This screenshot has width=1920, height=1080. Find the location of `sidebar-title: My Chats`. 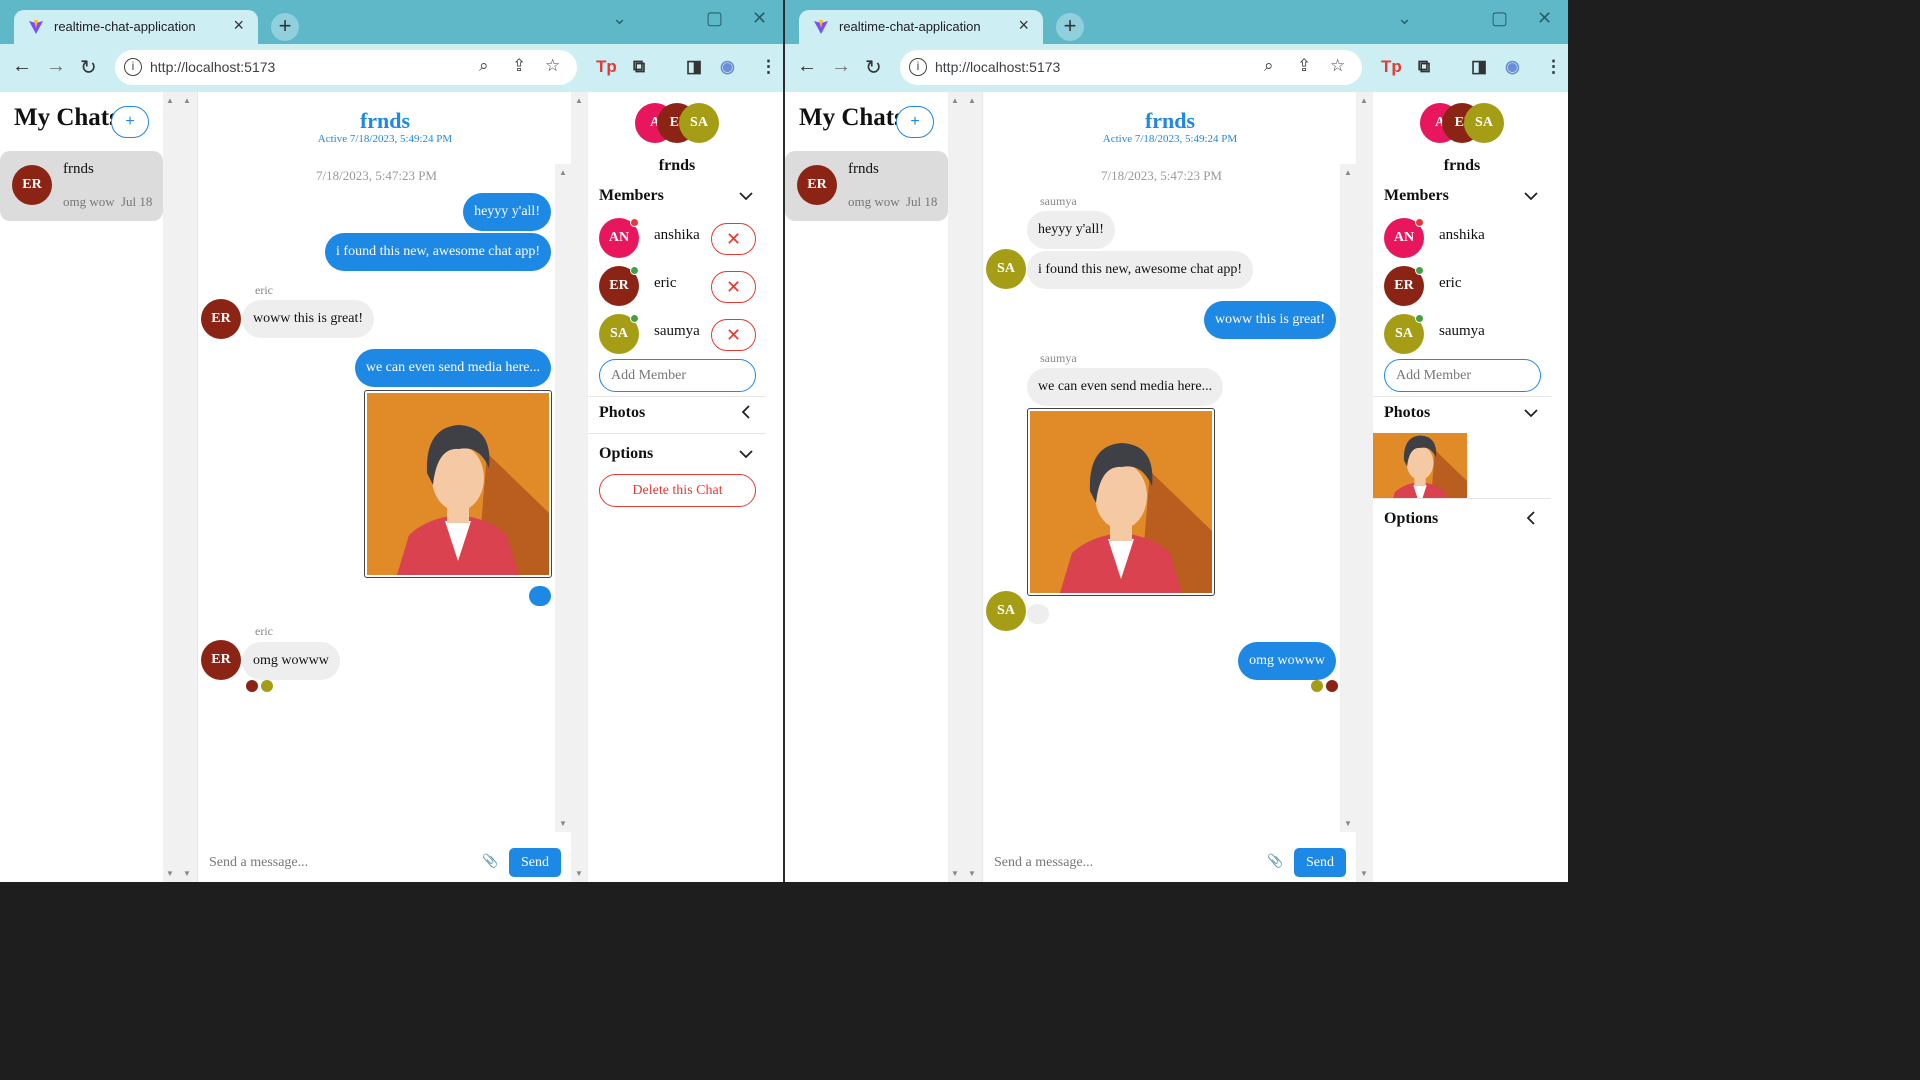

sidebar-title: My Chats is located at coordinates (66, 117).